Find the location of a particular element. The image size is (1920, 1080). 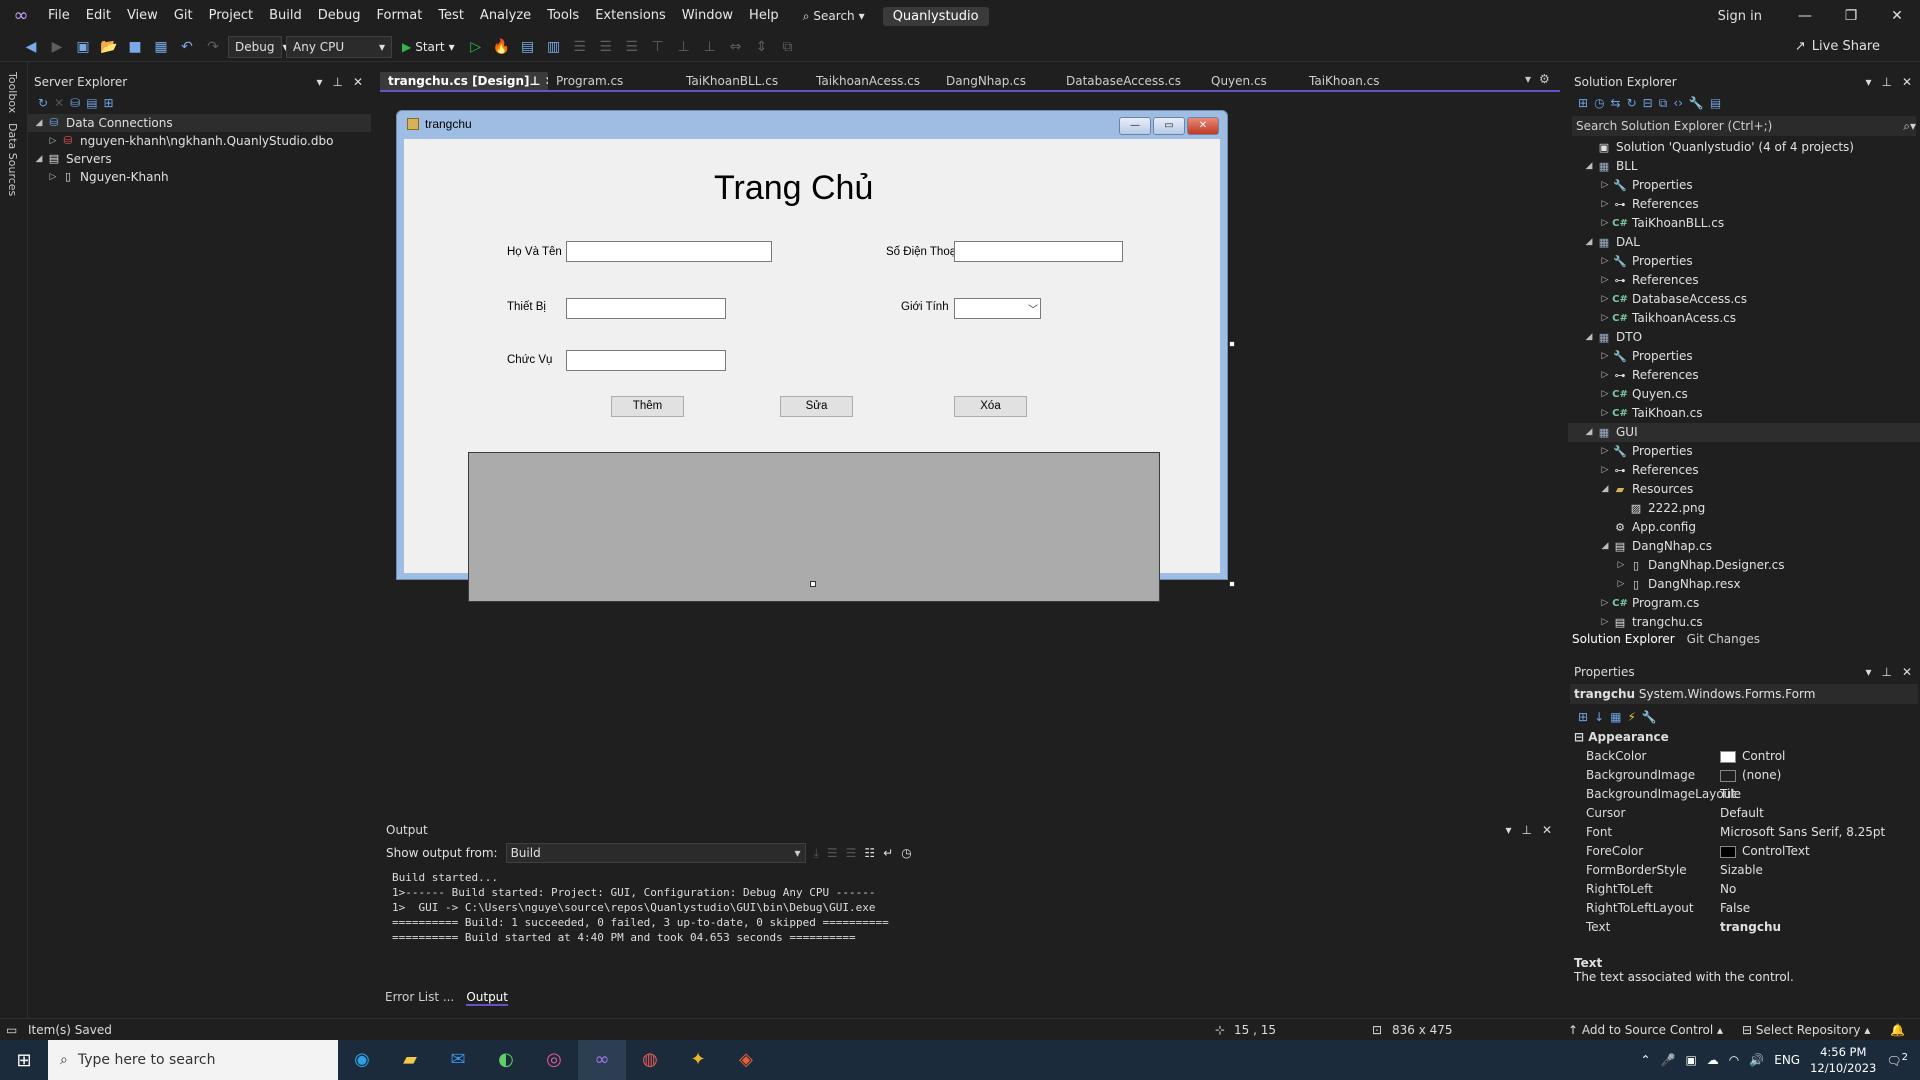

tab-git-changes: Git Changes is located at coordinates (1723, 639).